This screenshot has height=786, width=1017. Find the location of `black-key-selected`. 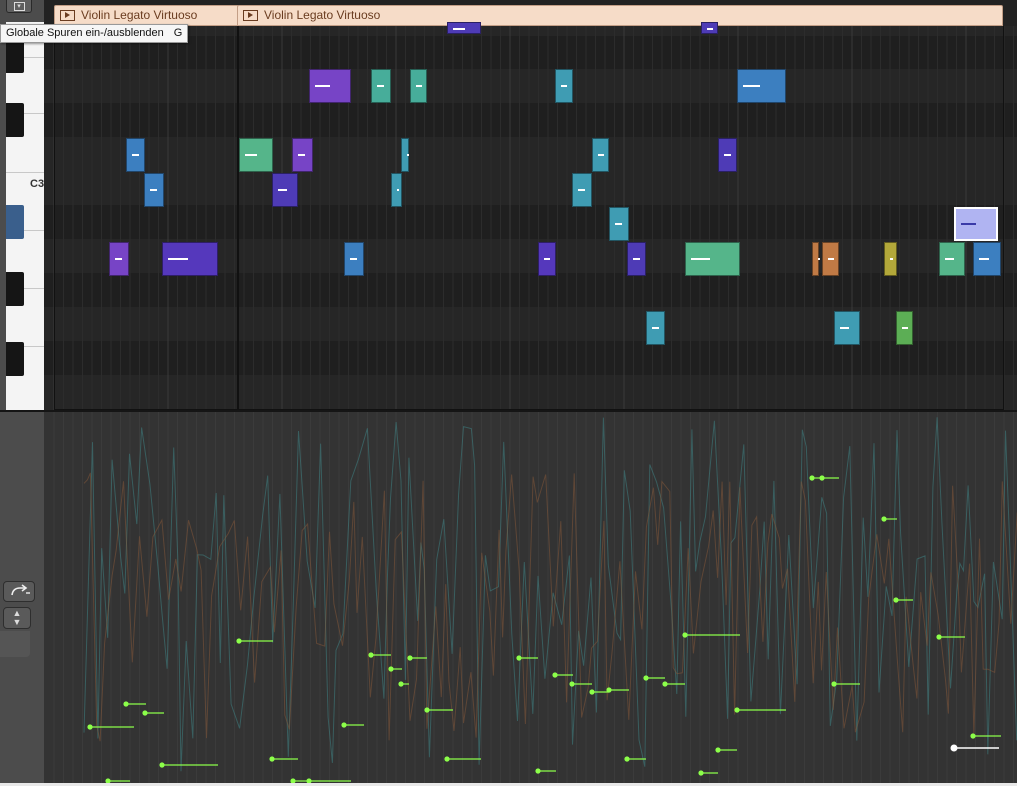

black-key-selected is located at coordinates (15, 222).